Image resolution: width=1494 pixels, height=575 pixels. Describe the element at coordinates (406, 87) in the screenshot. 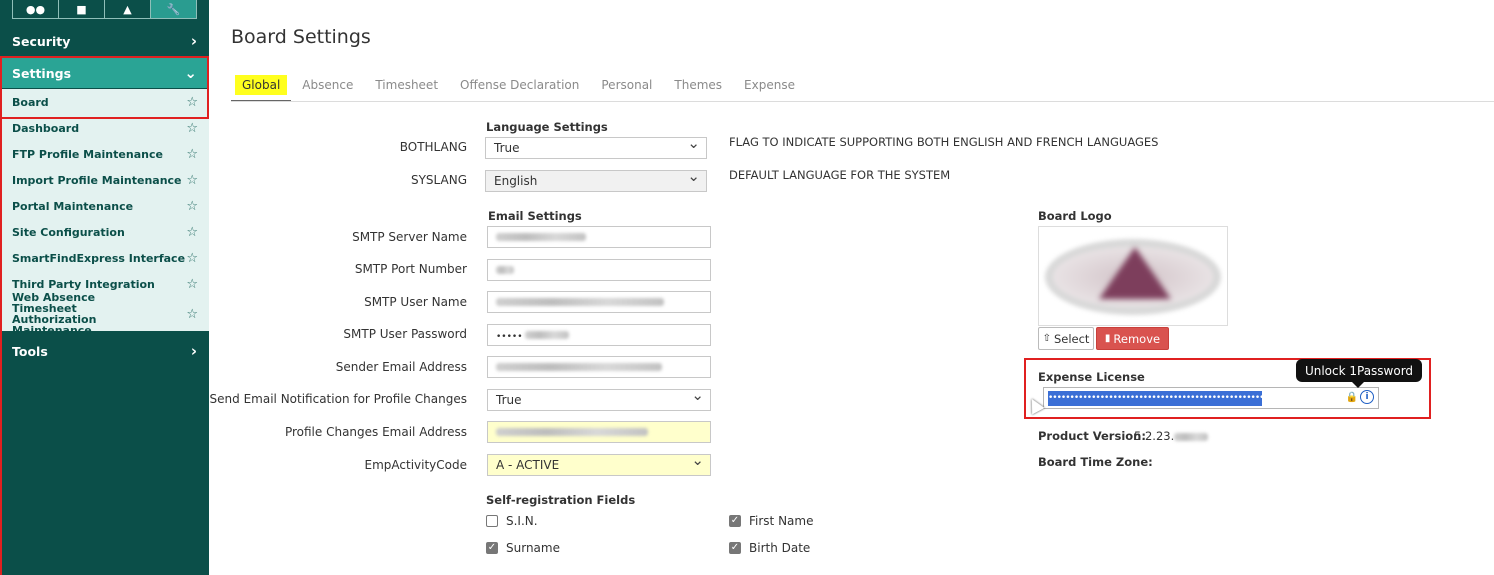

I see `tab-timesheet: Timesheet` at that location.